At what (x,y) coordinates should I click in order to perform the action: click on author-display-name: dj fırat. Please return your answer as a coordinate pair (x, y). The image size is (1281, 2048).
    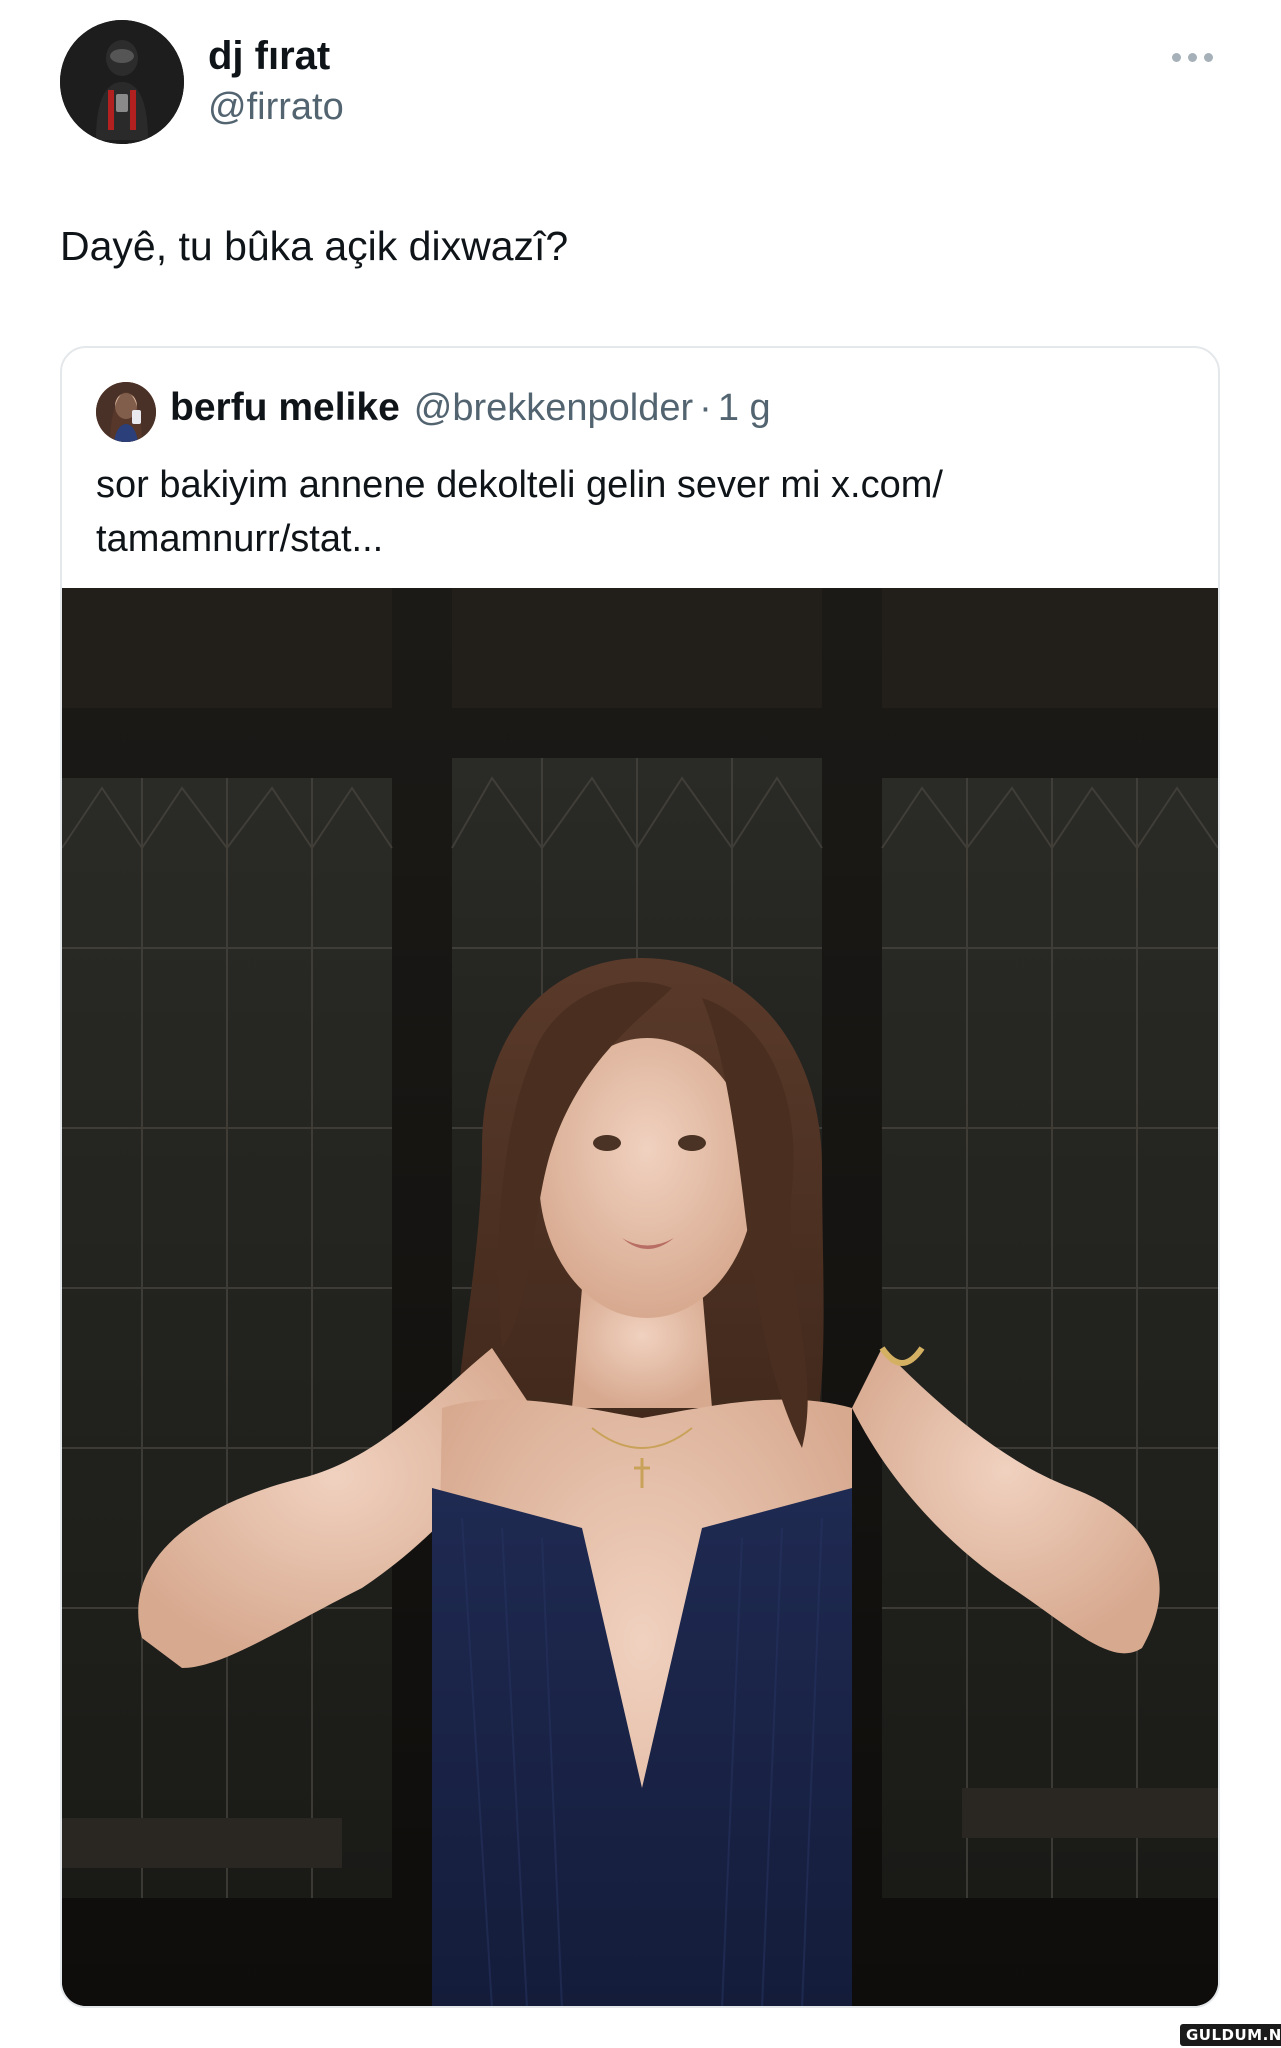
    Looking at the image, I should click on (269, 56).